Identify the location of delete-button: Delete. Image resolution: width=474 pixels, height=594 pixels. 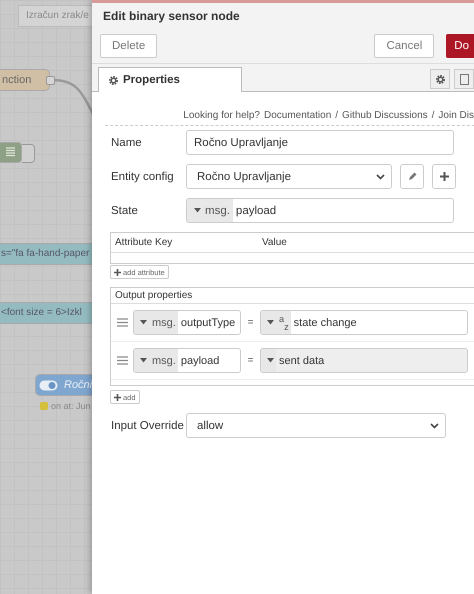
(129, 46).